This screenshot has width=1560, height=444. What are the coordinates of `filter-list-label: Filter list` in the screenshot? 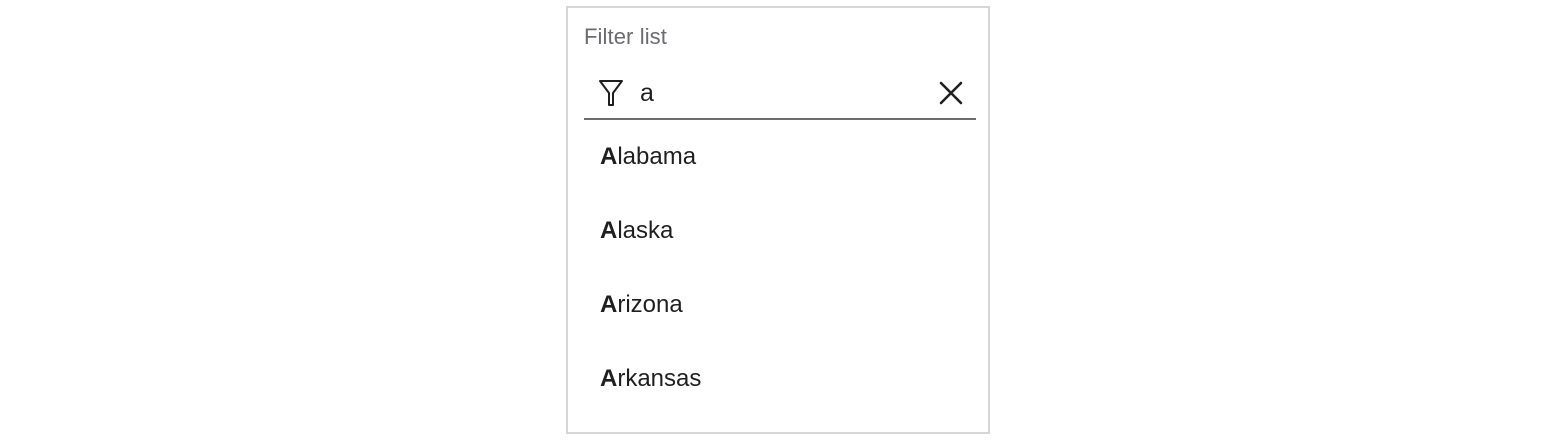 It's located at (625, 36).